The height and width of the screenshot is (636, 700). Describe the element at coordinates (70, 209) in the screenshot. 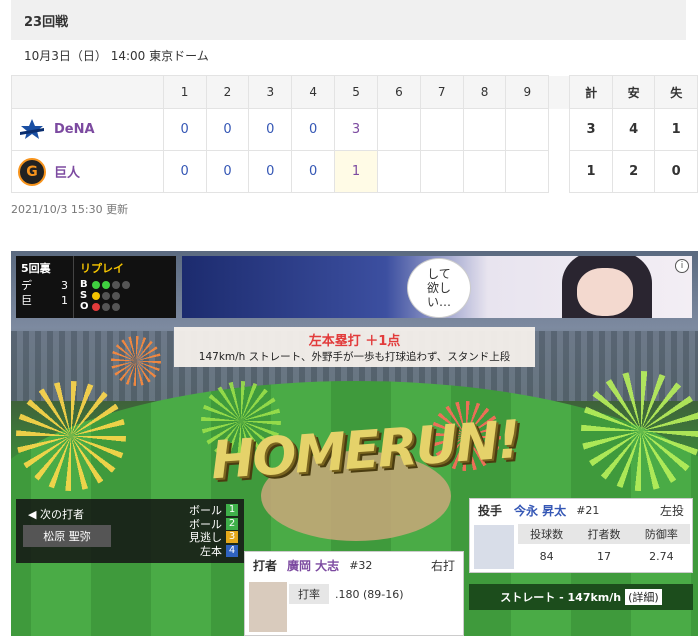

I see `updated-timestamp: 2021/10/3 15:30 更新` at that location.